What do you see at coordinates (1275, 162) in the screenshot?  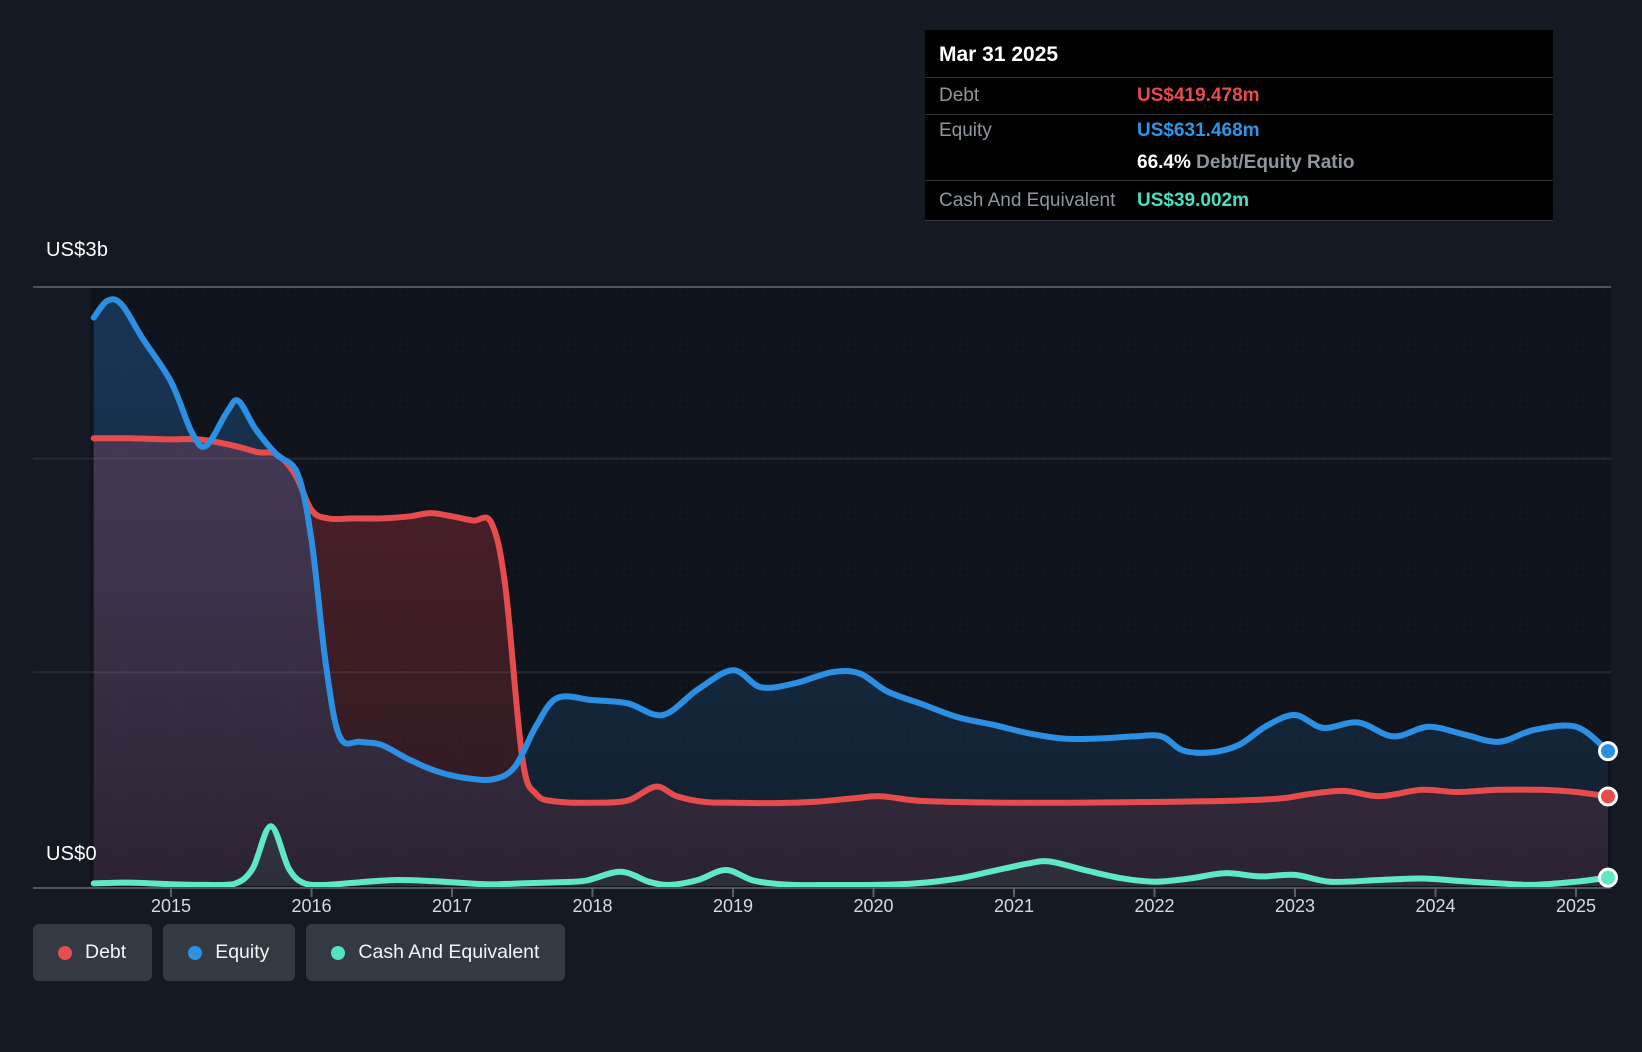 I see `ratio-label: Debt/Equity Ratio` at bounding box center [1275, 162].